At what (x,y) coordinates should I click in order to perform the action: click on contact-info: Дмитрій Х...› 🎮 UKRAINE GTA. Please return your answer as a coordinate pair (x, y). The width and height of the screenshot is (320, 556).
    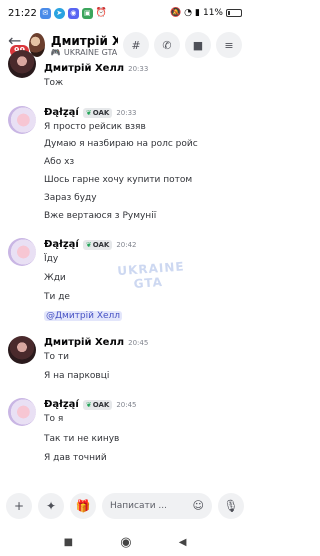
    Looking at the image, I should click on (84, 45).